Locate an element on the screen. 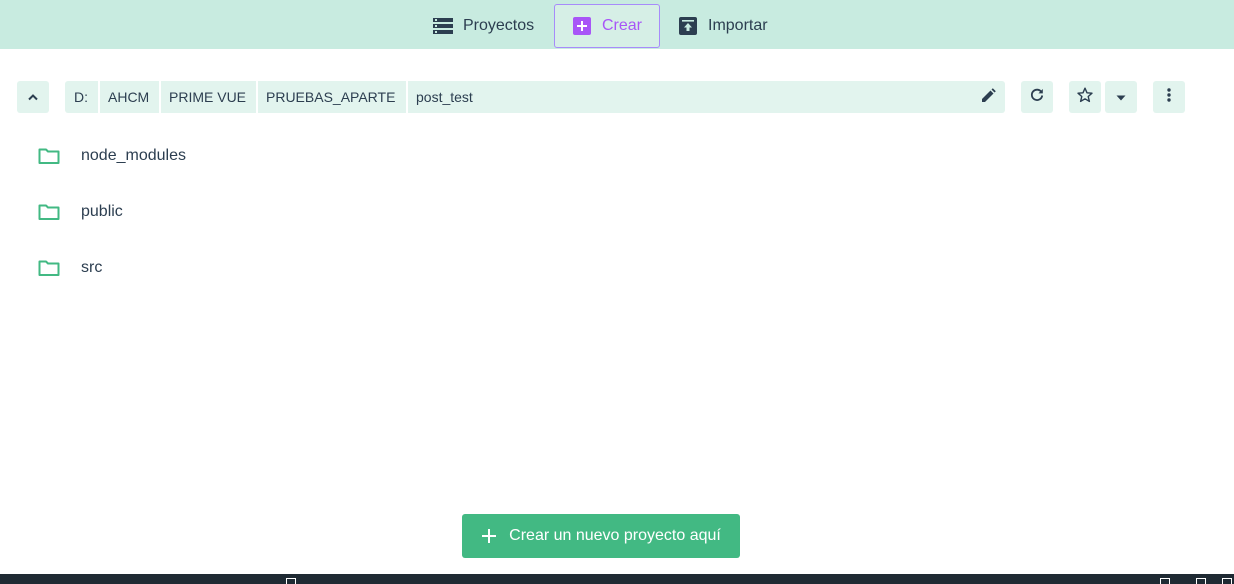 This screenshot has width=1234, height=584. top-navigation: Proyectos Crear Importar is located at coordinates (617, 24).